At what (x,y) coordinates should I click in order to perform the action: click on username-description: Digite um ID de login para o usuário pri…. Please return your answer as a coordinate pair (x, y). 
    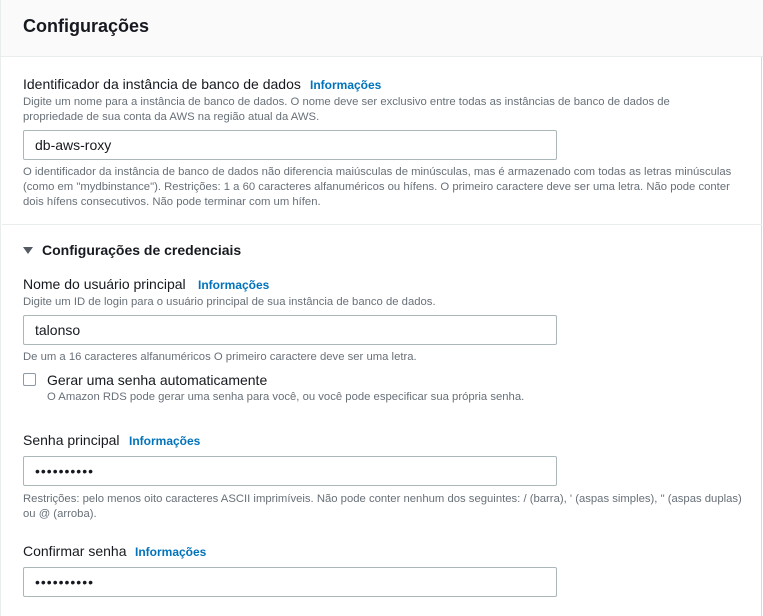
    Looking at the image, I should click on (229, 302).